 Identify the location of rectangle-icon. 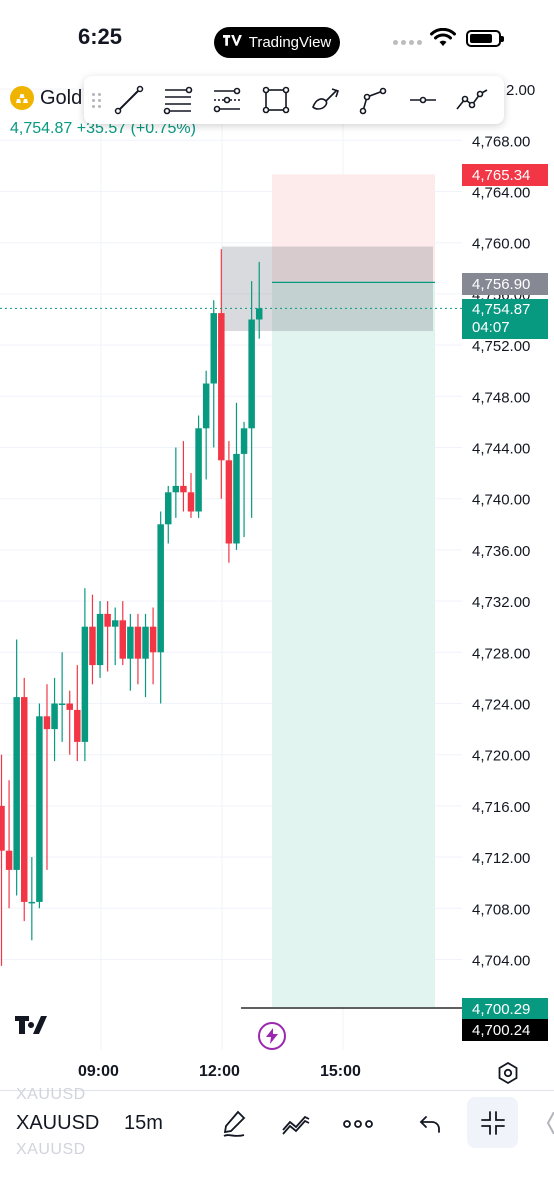
(275, 100).